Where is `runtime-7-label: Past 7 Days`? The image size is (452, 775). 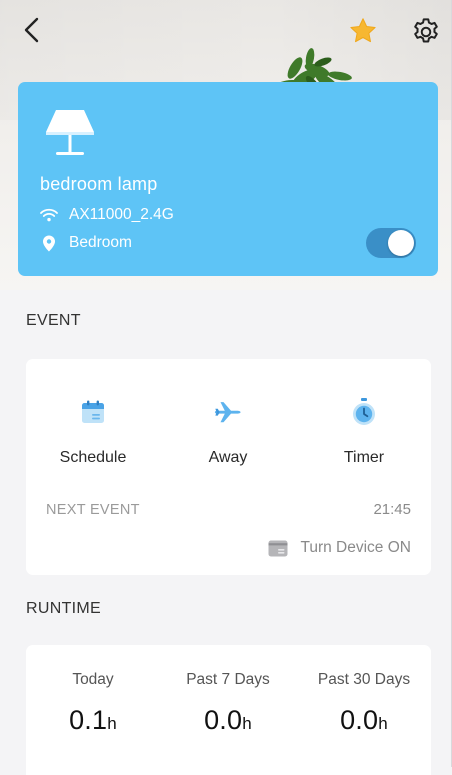
runtime-7-label: Past 7 Days is located at coordinates (228, 679).